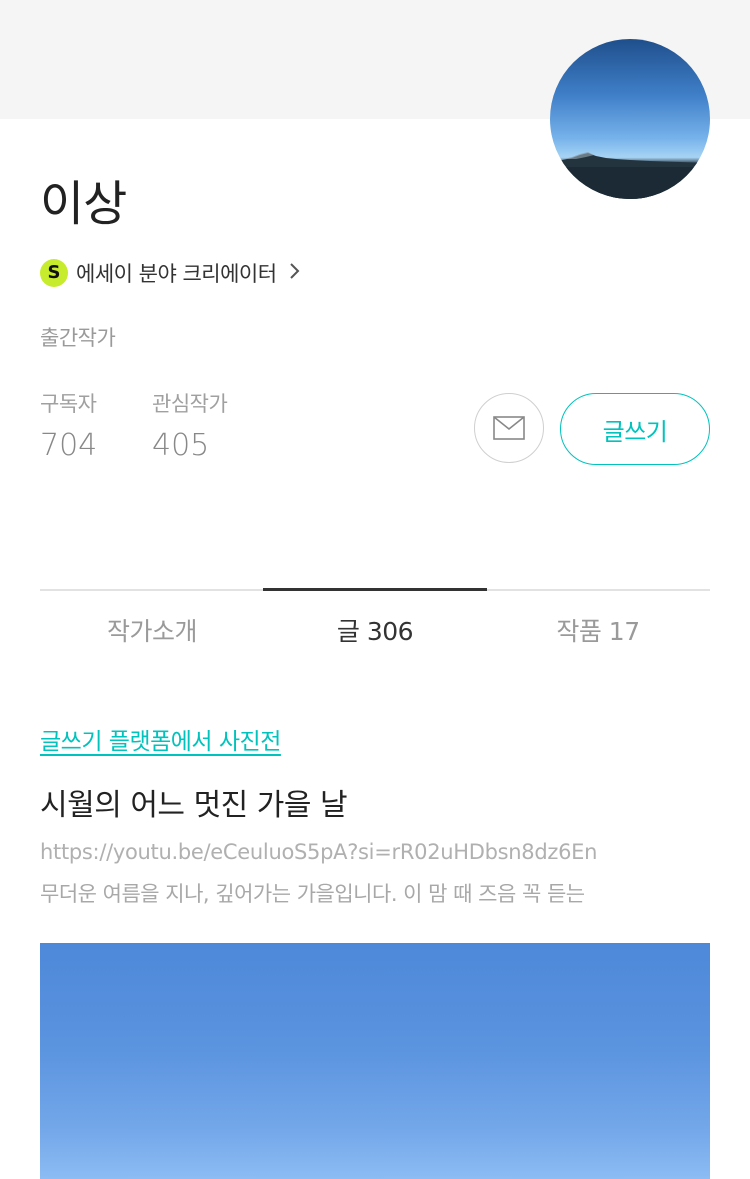 This screenshot has height=1179, width=750. I want to click on chevron-right-icon, so click(295, 273).